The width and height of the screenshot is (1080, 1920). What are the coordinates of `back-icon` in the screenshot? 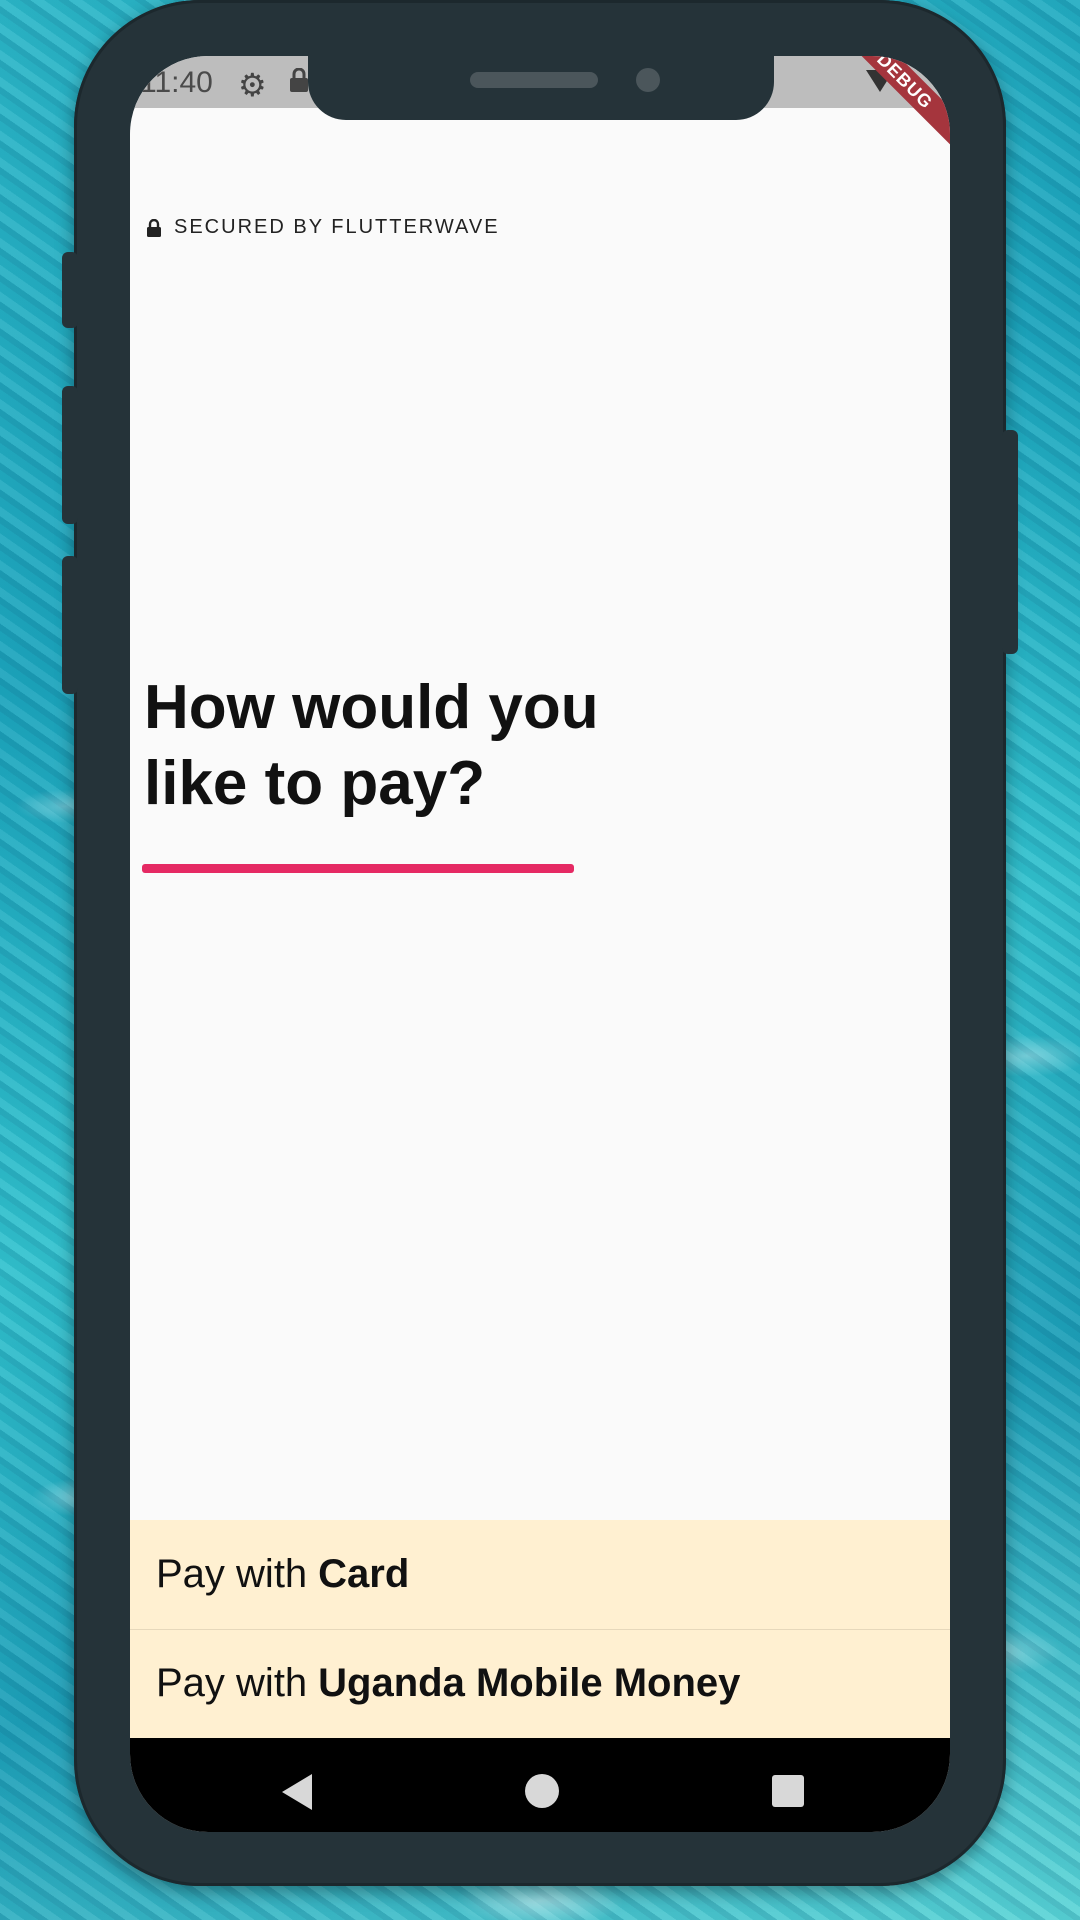 It's located at (297, 1792).